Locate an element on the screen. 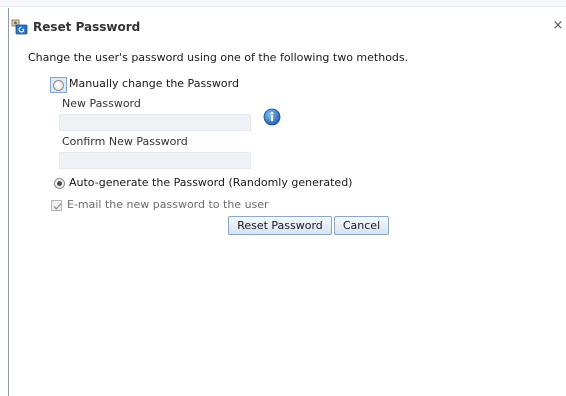 The image size is (566, 396). dialog-titlebar: Reset Password × is located at coordinates (287, 25).